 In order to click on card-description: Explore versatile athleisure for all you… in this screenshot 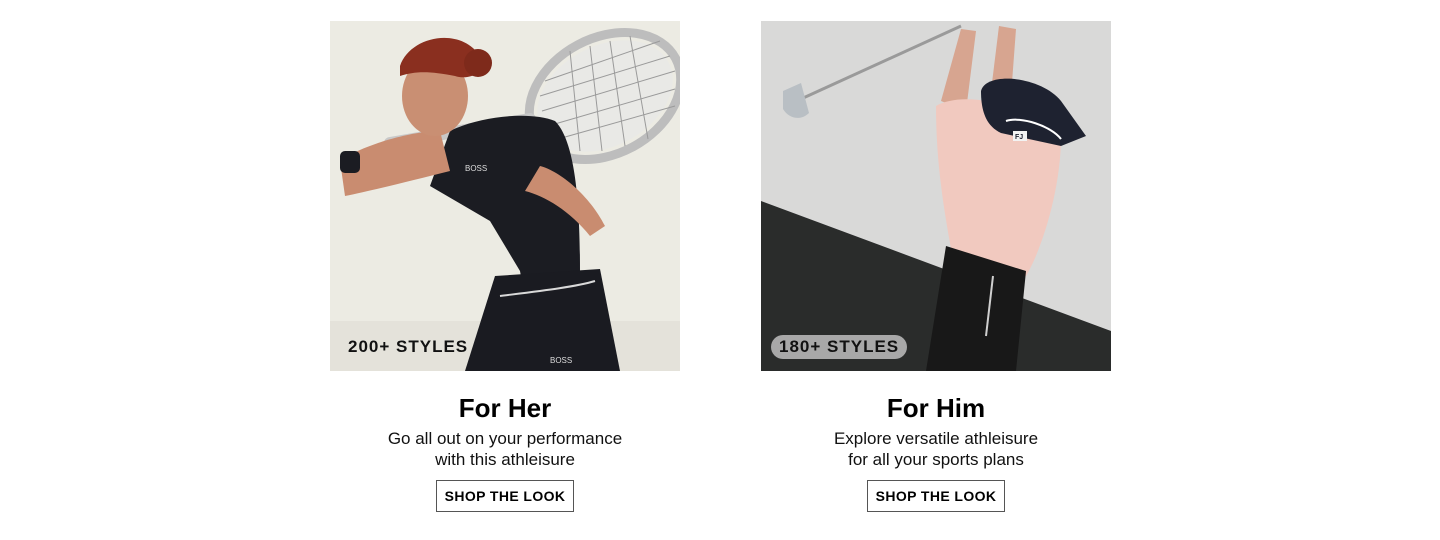, I will do `click(936, 449)`.